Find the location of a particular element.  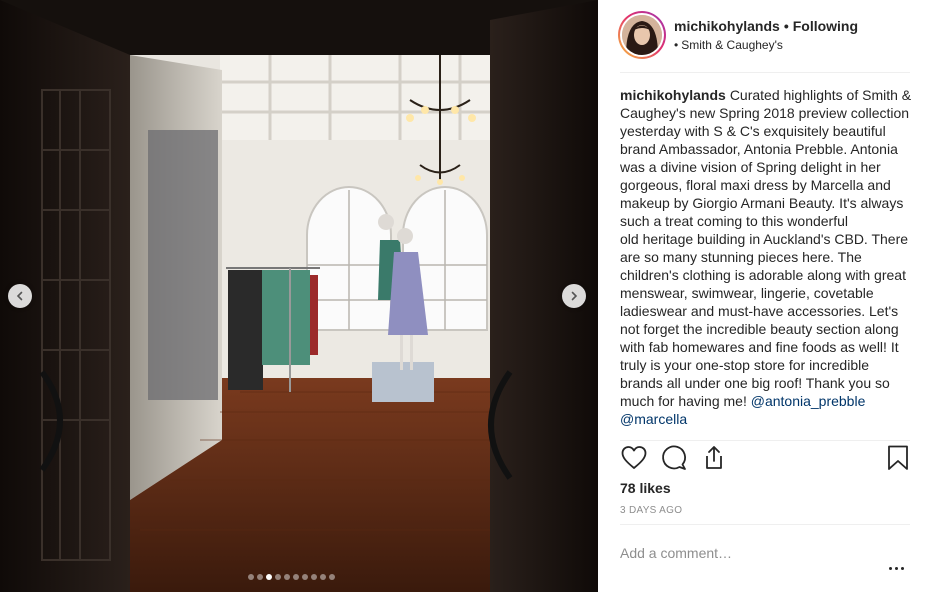

like-button is located at coordinates (634, 458).